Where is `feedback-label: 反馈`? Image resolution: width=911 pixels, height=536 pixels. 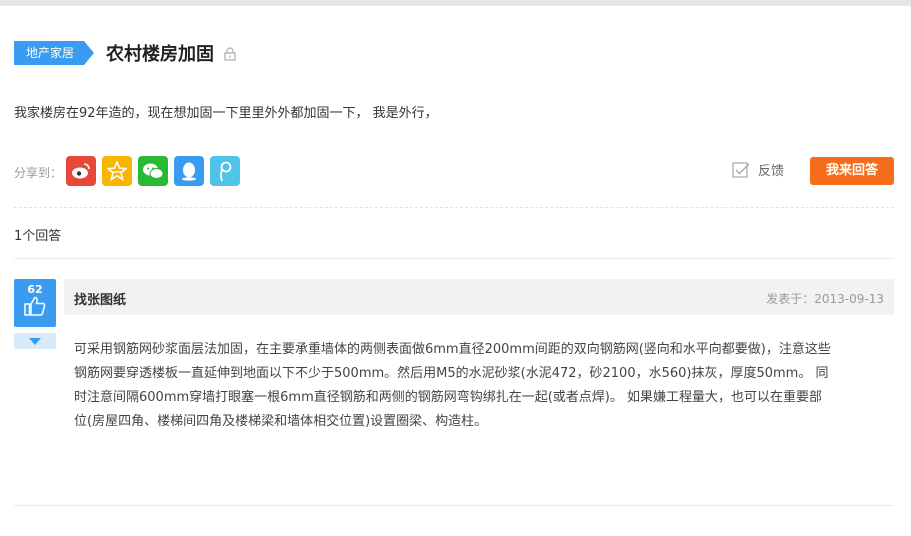
feedback-label: 反馈 is located at coordinates (771, 171).